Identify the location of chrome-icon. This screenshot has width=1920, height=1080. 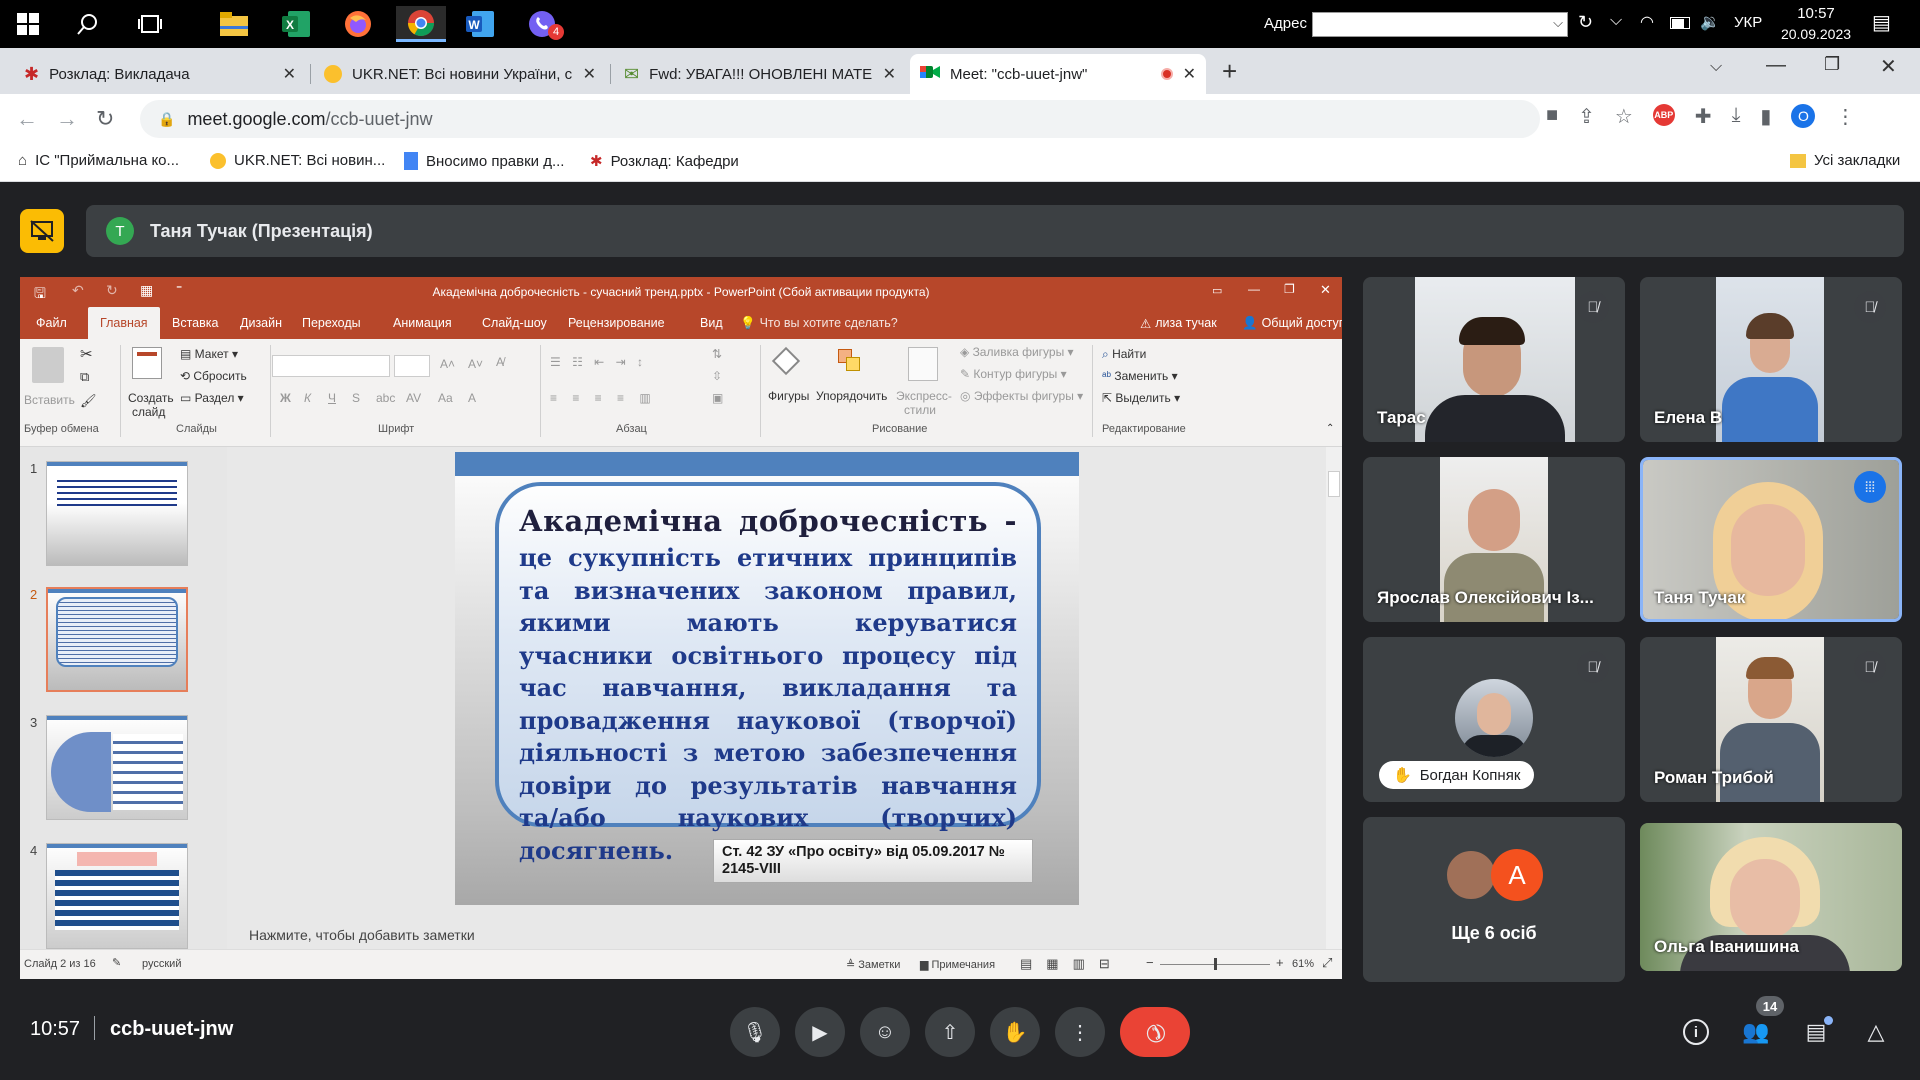
(421, 24).